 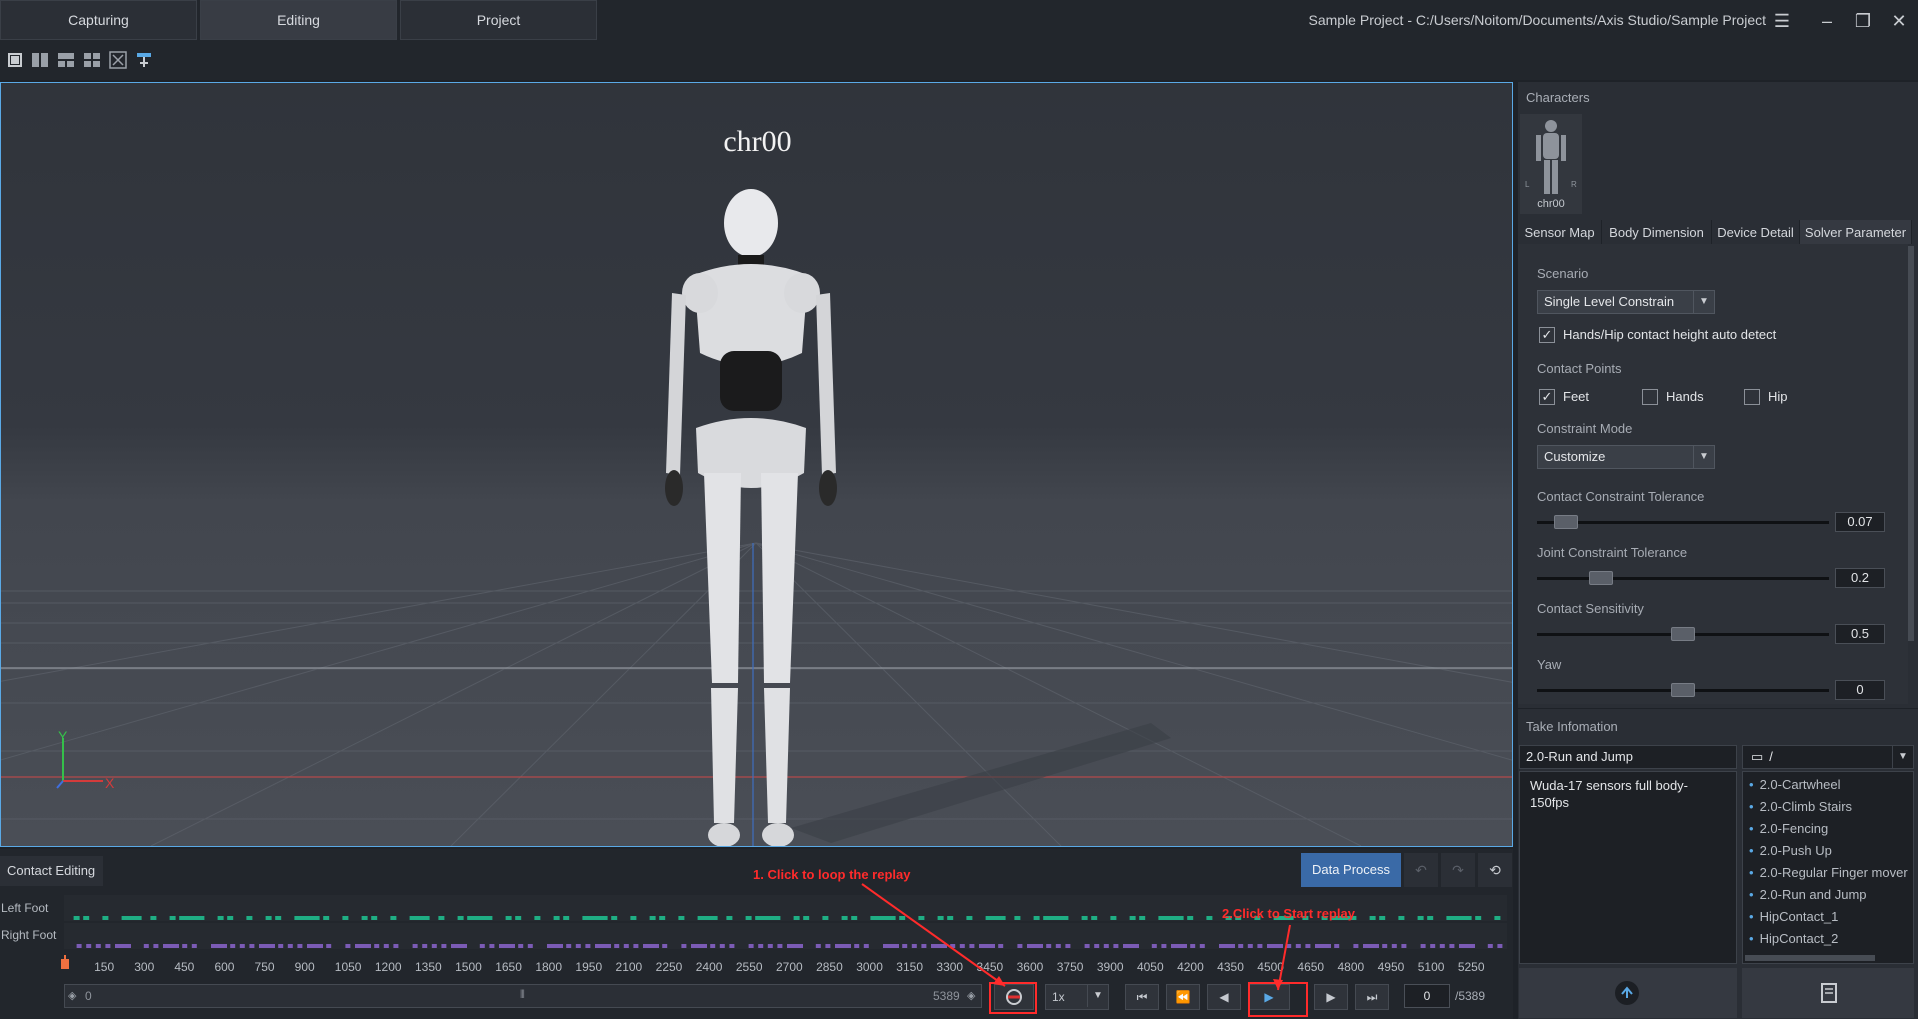 What do you see at coordinates (1331, 997) in the screenshot?
I see `next-frame-button: ▶` at bounding box center [1331, 997].